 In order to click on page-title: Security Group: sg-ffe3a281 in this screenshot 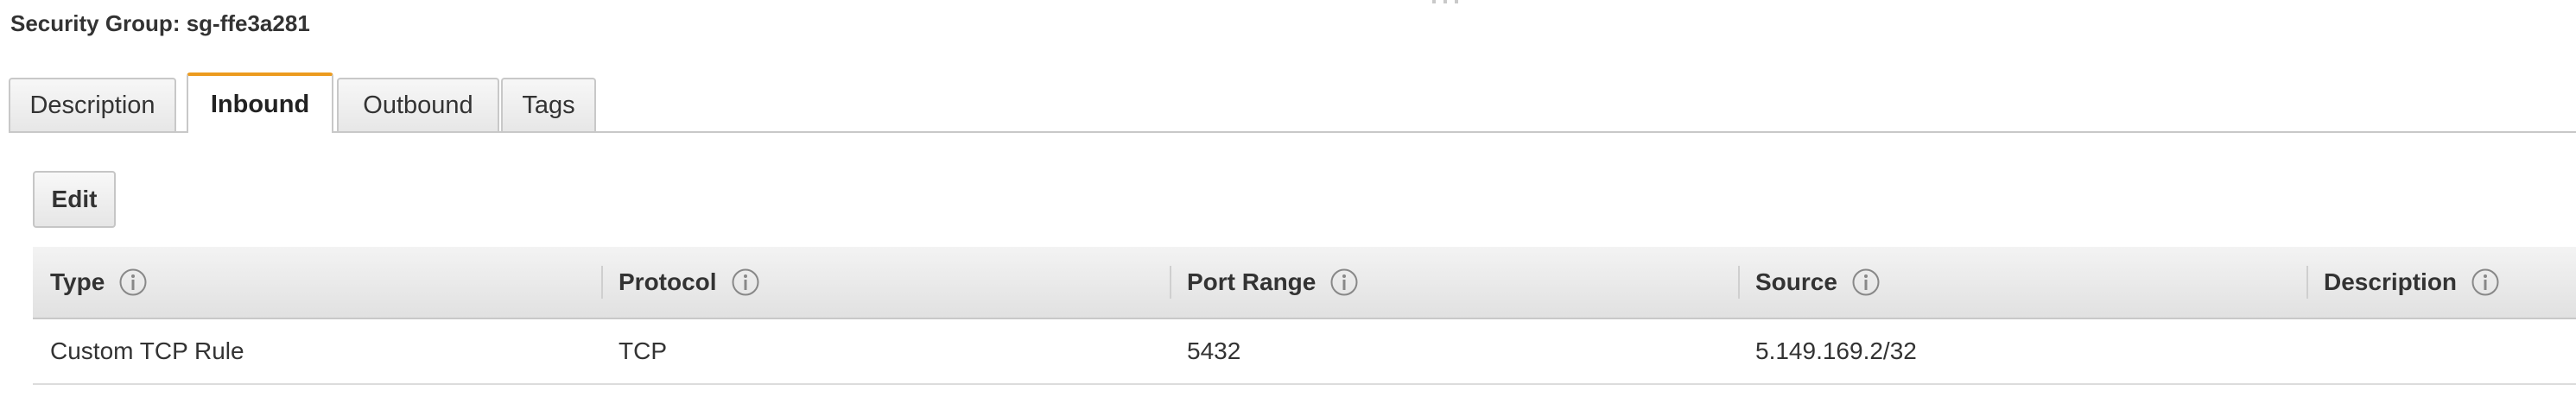, I will do `click(160, 23)`.